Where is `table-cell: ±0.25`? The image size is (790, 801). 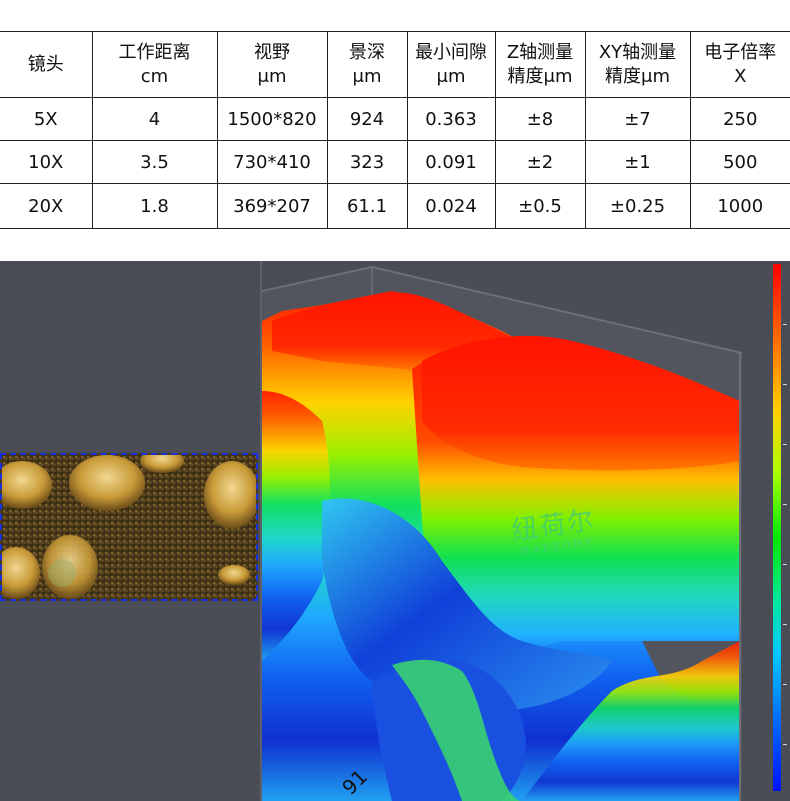
table-cell: ±0.25 is located at coordinates (637, 206).